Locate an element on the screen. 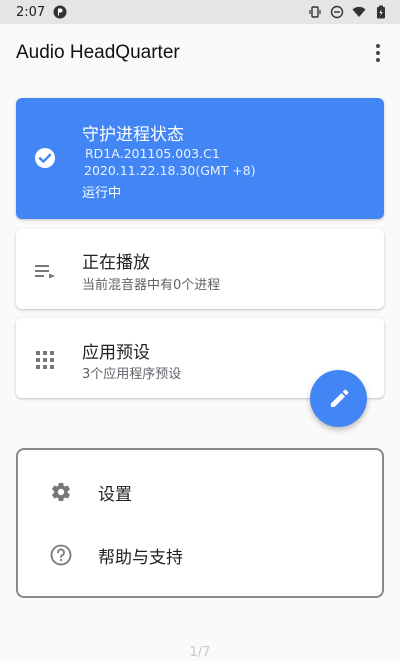 The width and height of the screenshot is (400, 661). wifi-icon is located at coordinates (359, 12).